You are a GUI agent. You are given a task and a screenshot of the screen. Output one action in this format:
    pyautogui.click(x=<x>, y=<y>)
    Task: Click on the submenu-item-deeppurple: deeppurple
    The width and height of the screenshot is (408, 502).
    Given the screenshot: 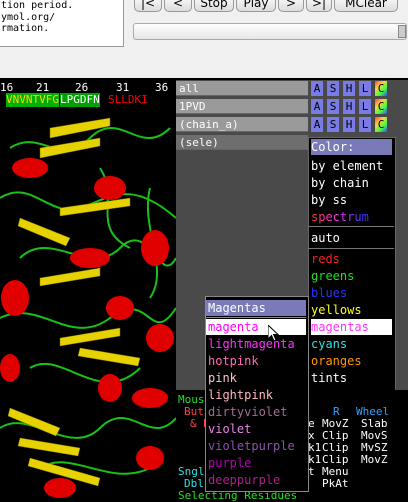 What is the action you would take?
    pyautogui.click(x=256, y=480)
    